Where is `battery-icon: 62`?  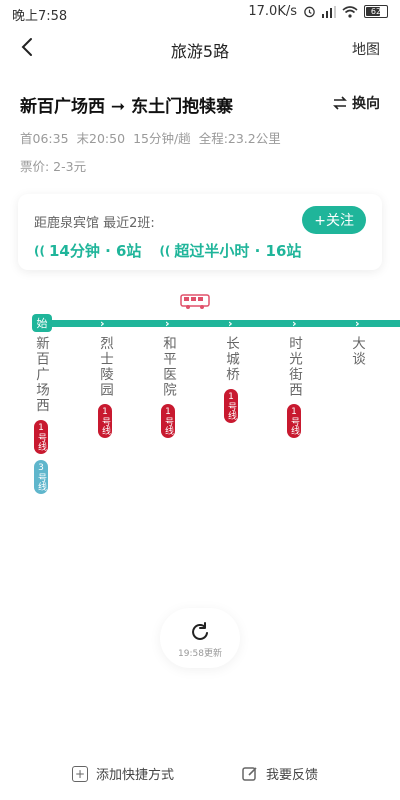 battery-icon: 62 is located at coordinates (376, 11).